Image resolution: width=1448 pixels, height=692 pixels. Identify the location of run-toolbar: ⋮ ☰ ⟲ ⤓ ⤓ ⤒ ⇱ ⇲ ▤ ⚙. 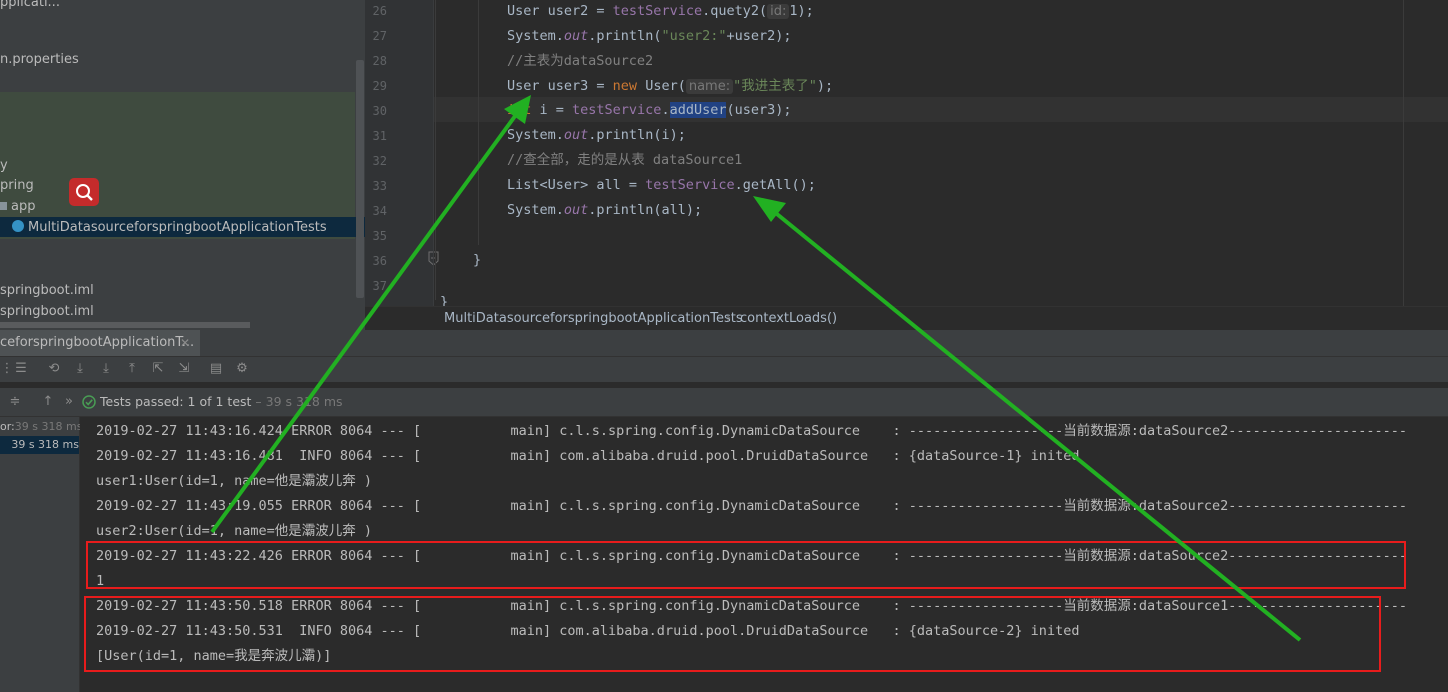
(724, 369).